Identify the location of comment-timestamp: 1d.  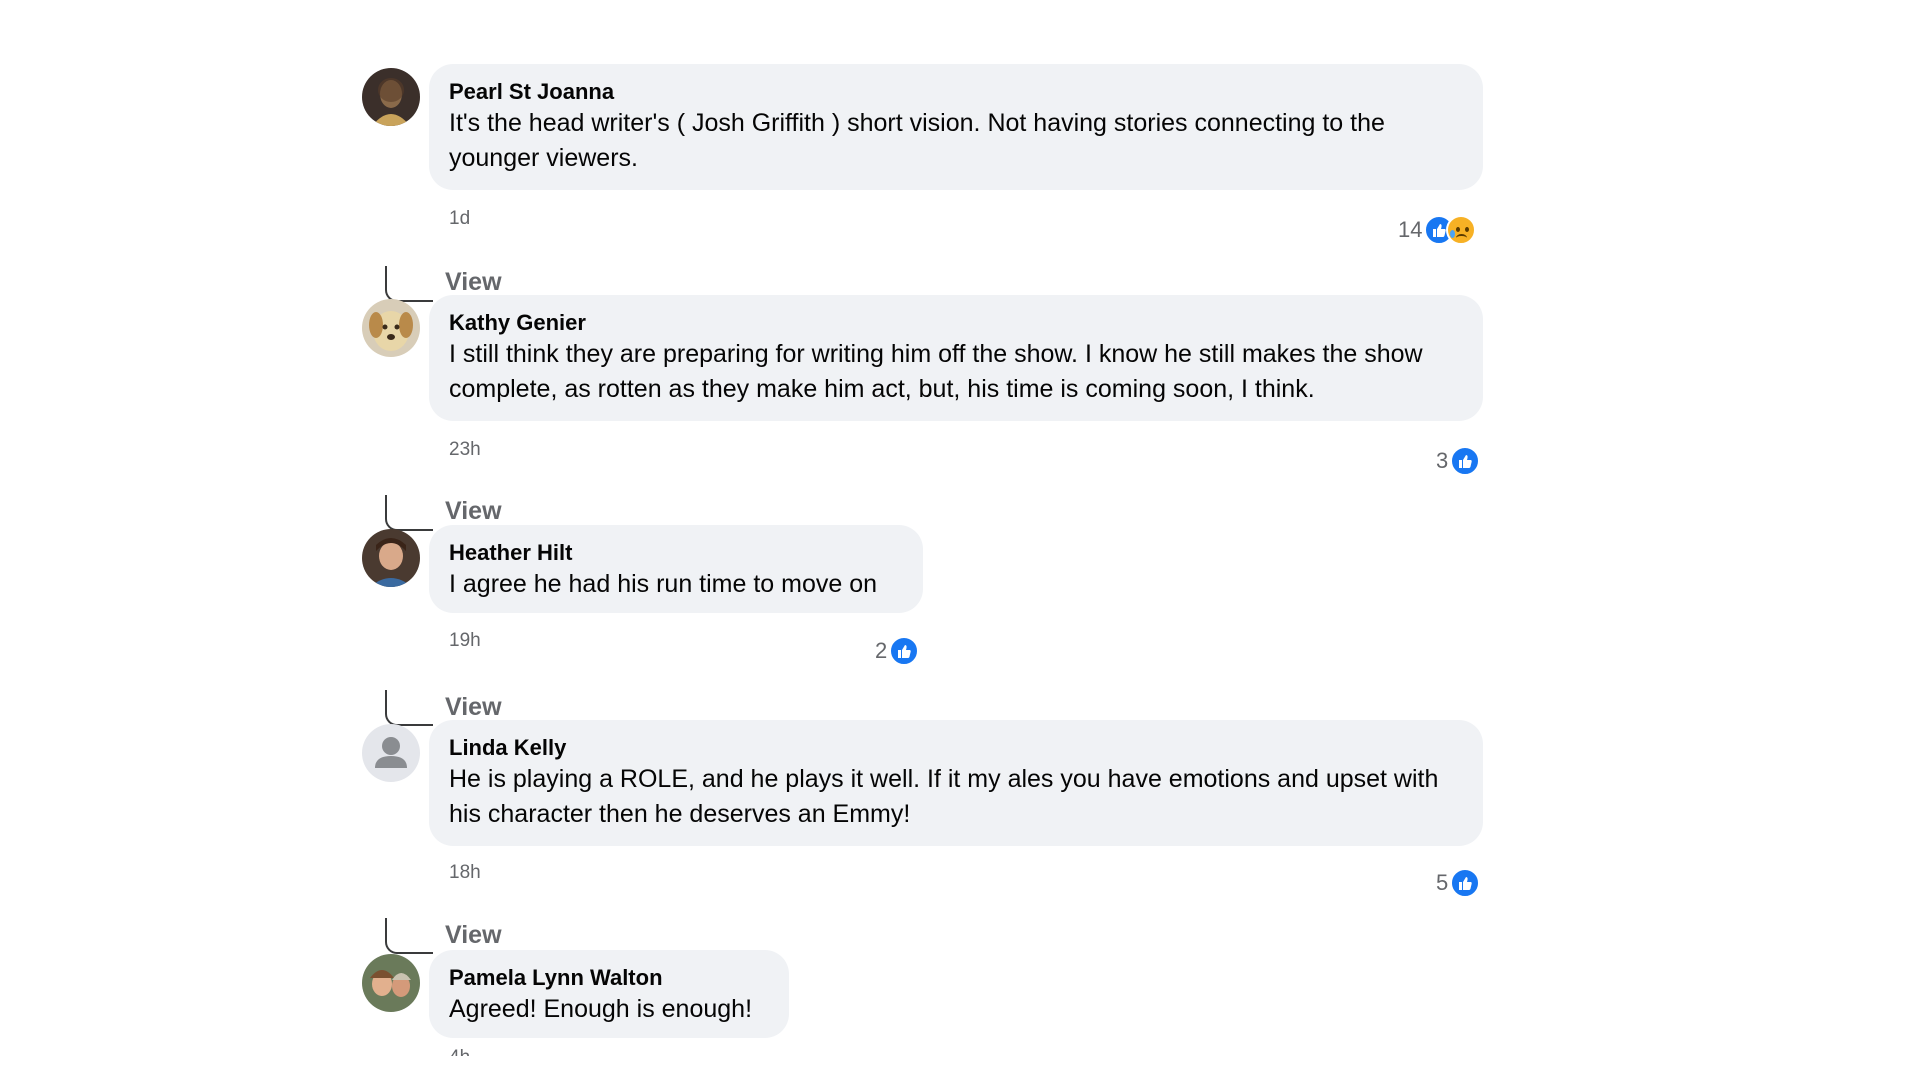
(459, 219).